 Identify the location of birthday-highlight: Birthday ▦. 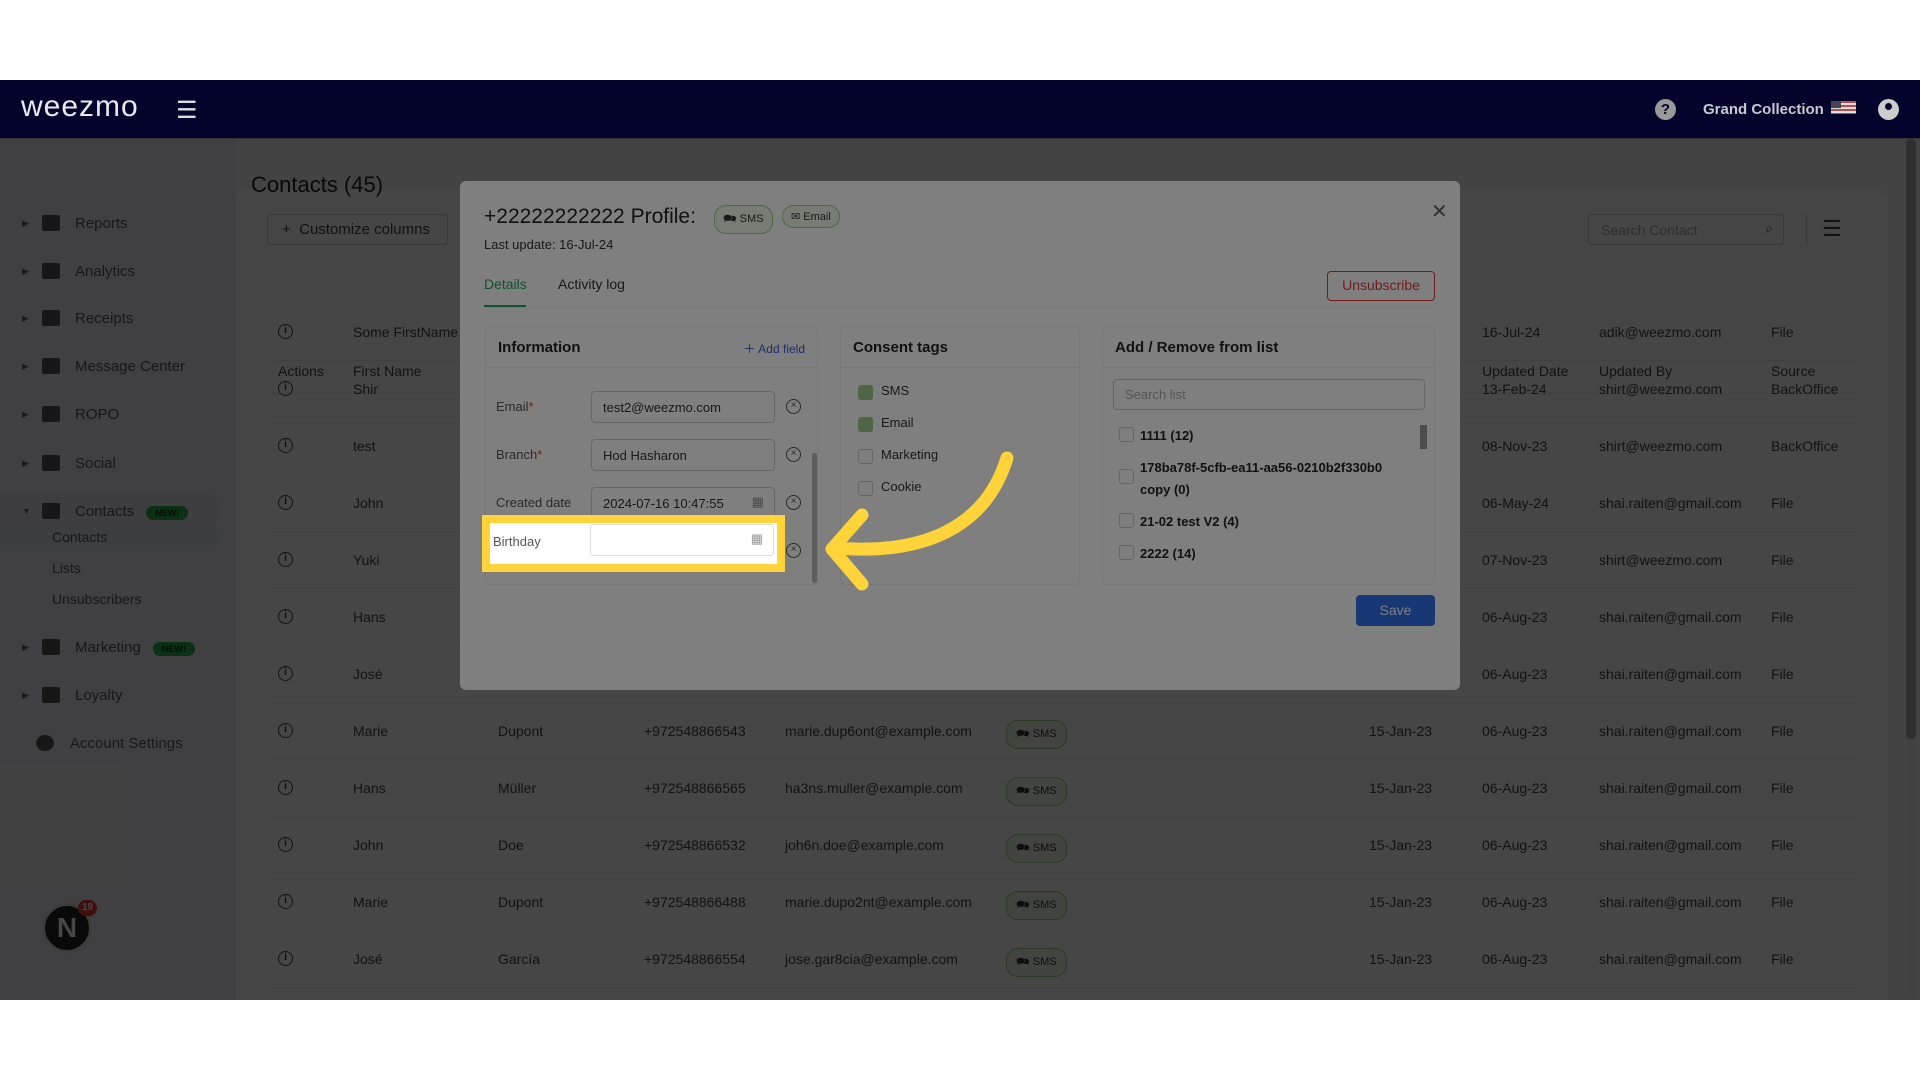
(633, 543).